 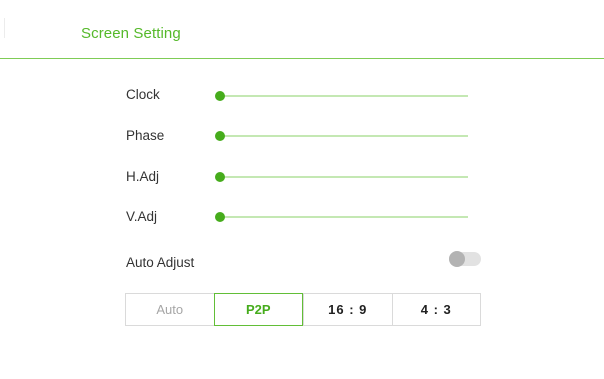 I want to click on panel-edge, so click(x=4, y=28).